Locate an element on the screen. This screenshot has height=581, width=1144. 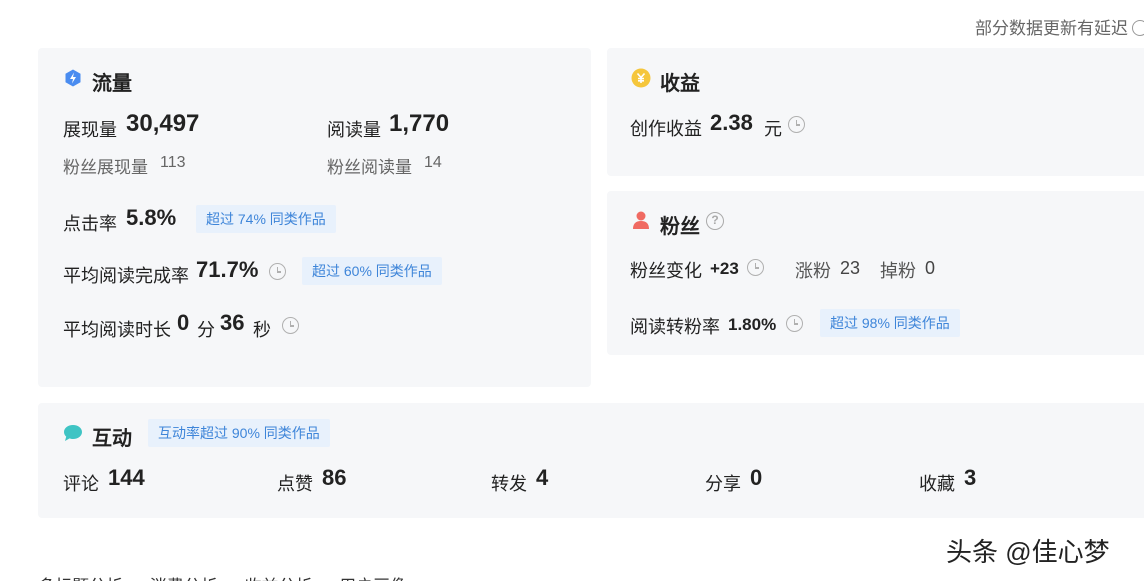
read-to-fan-value: 1.80% is located at coordinates (752, 324).